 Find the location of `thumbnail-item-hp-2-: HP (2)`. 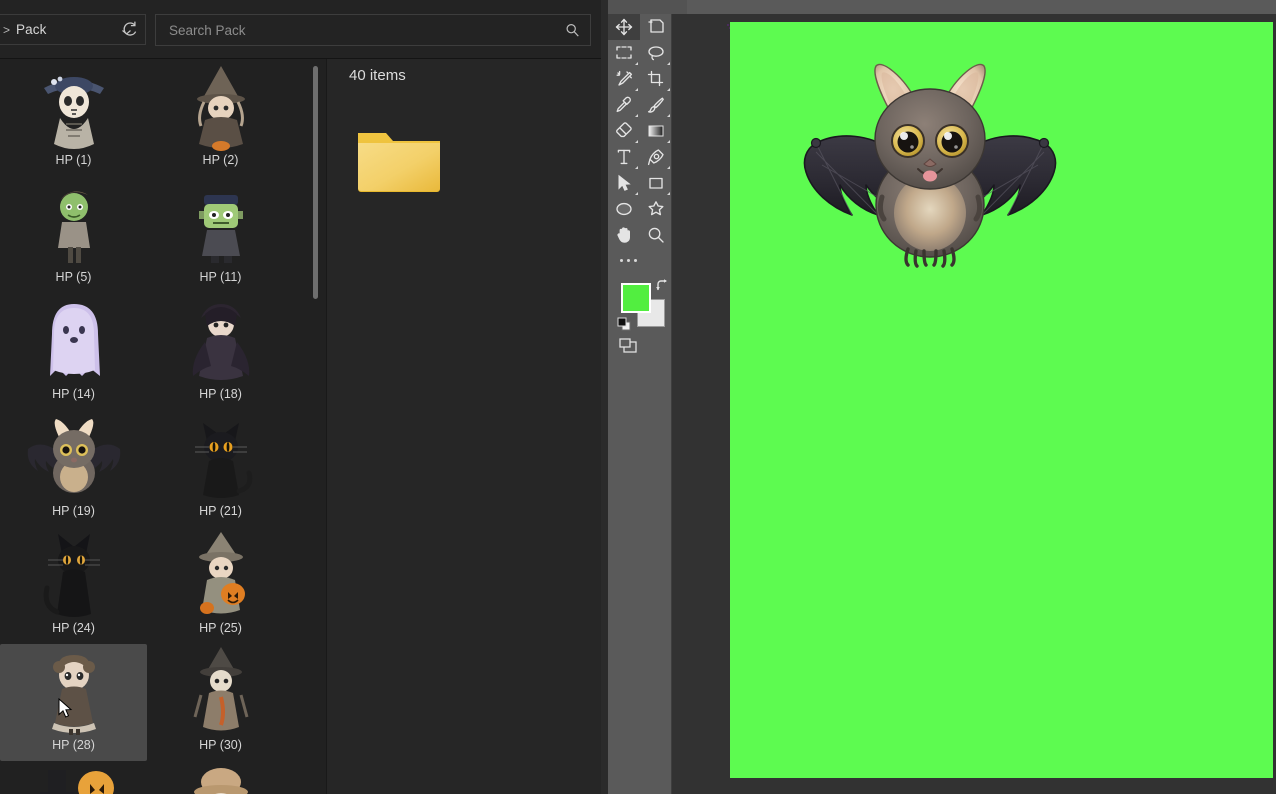

thumbnail-item-hp-2-: HP (2) is located at coordinates (220, 117).